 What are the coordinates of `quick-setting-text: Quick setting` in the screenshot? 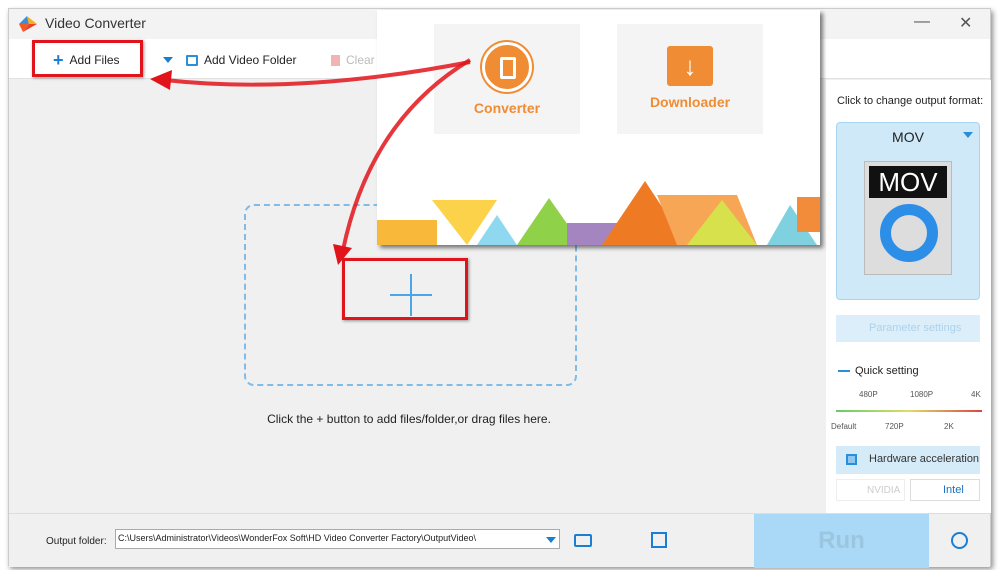 It's located at (887, 371).